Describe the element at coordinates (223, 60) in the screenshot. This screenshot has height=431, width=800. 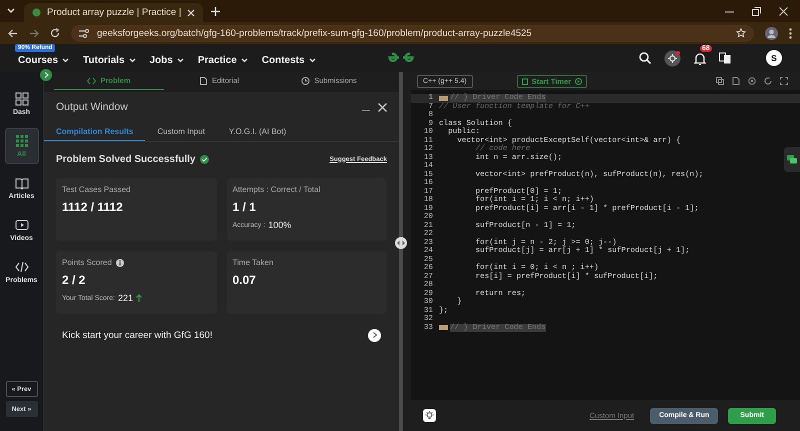
I see `nav-menu-item: Practice` at that location.